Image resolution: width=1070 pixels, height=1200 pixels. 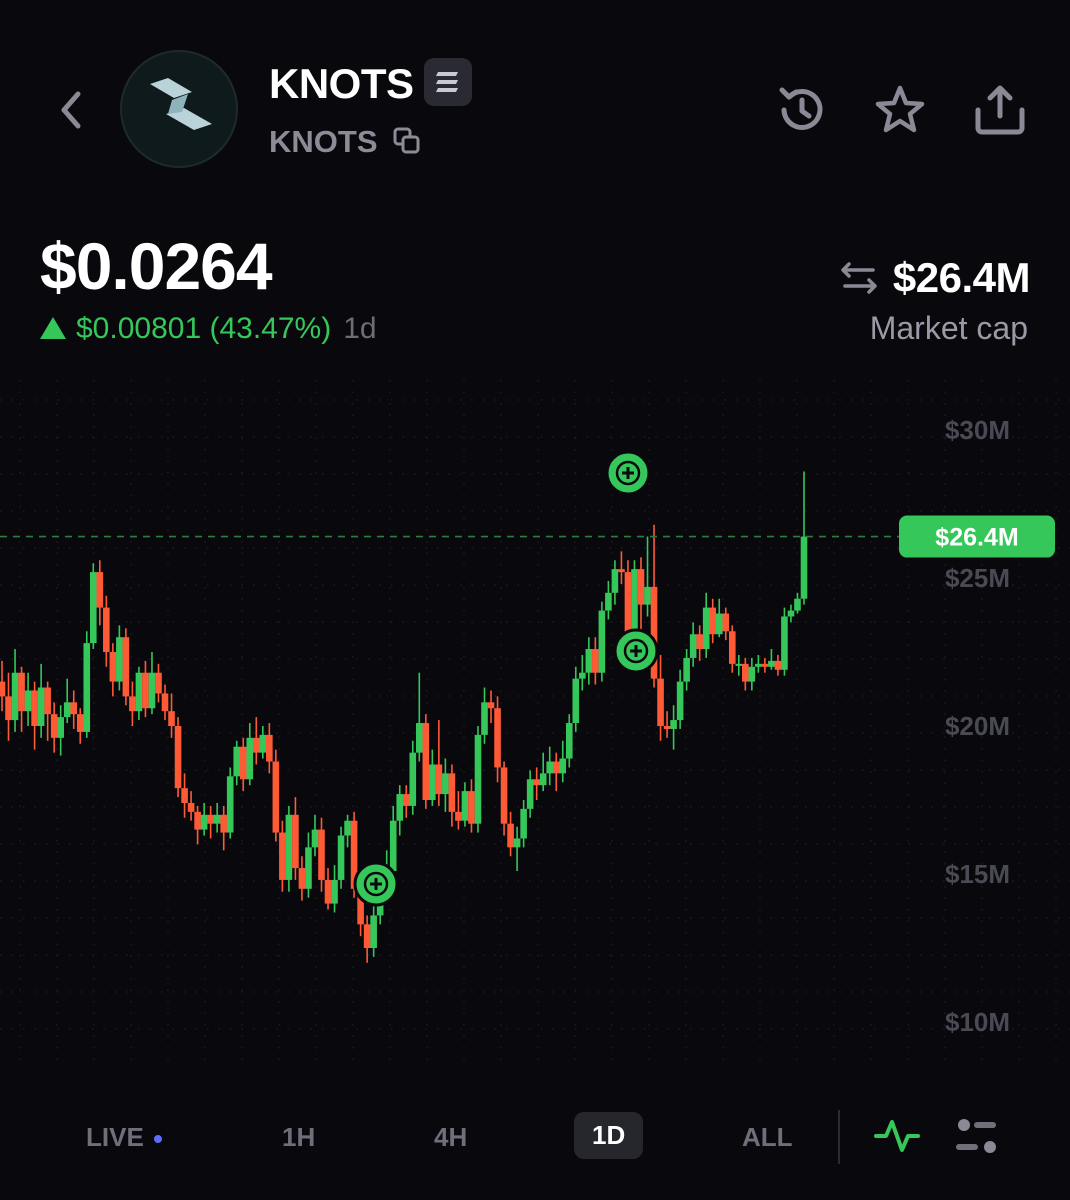 What do you see at coordinates (1000, 110) in the screenshot?
I see `share-icon` at bounding box center [1000, 110].